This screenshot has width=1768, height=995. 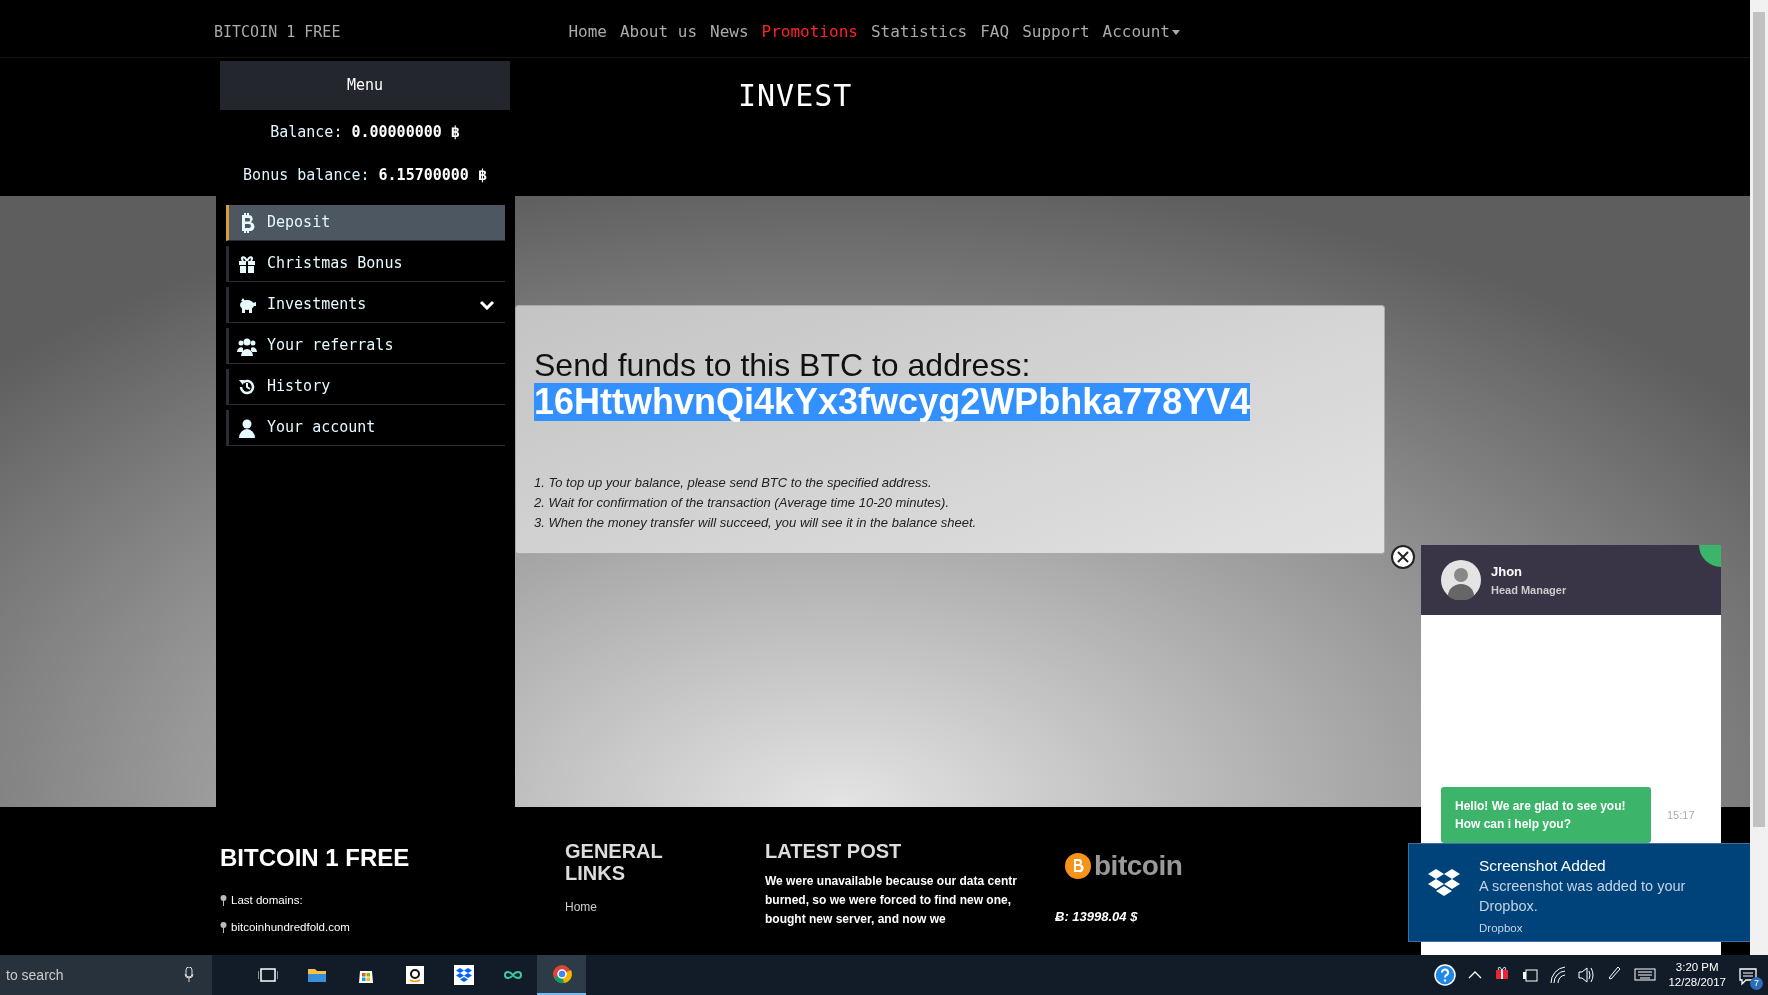 What do you see at coordinates (365, 305) in the screenshot?
I see `sidebar-item: Investments` at bounding box center [365, 305].